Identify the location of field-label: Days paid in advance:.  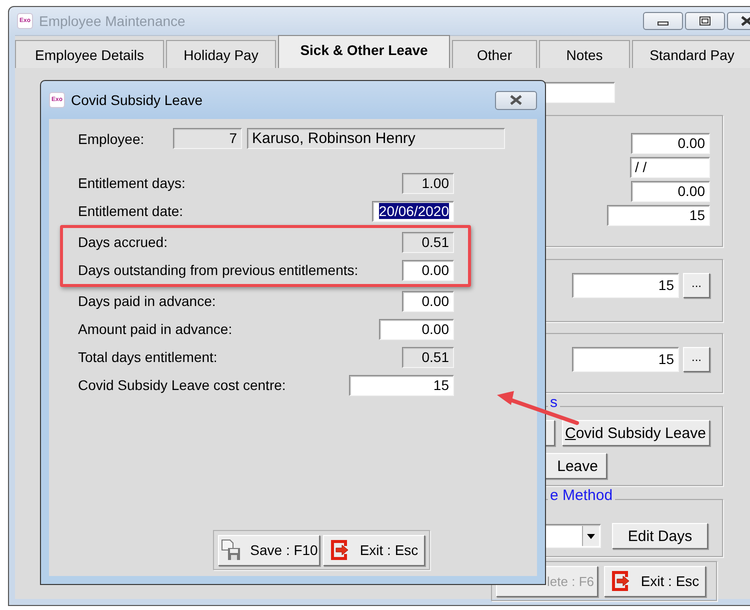
(147, 301).